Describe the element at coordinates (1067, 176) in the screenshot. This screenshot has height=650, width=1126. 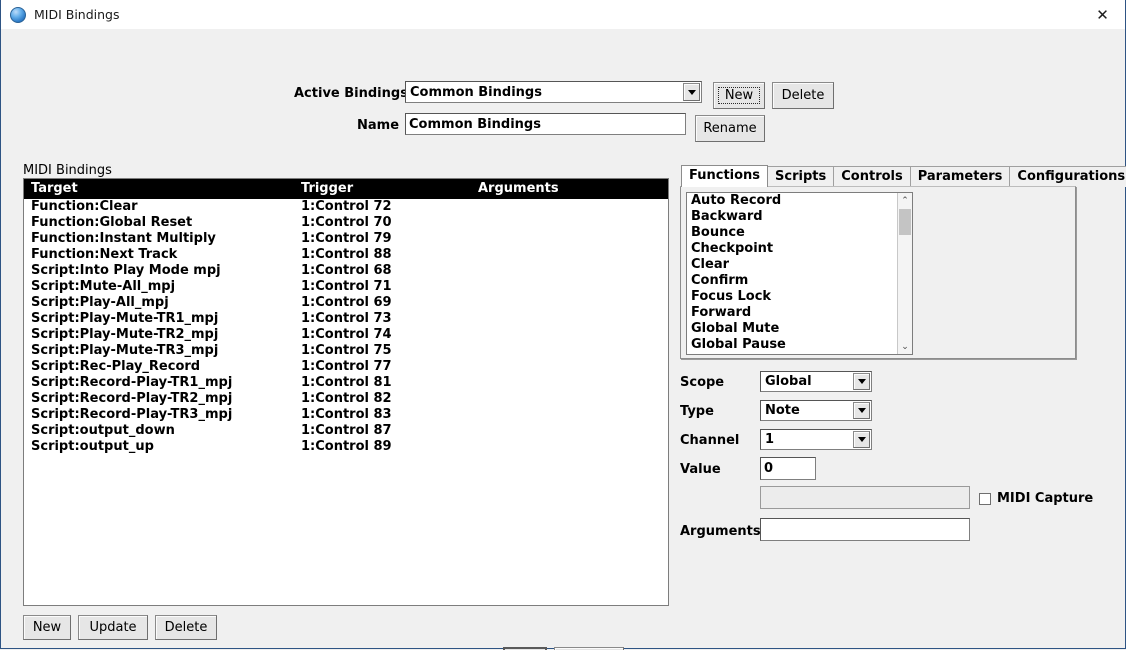
I see `tab-configurations: Configurations` at that location.